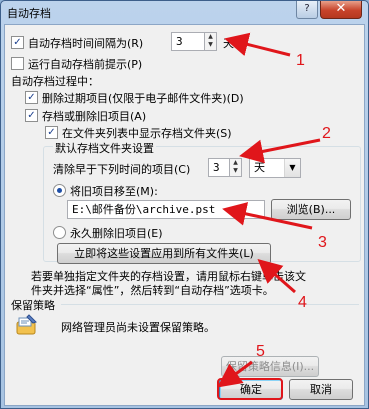 The height and width of the screenshot is (409, 369). I want to click on apply-all-button: 立即将这些设置应用到所有文件夹(L), so click(164, 253).